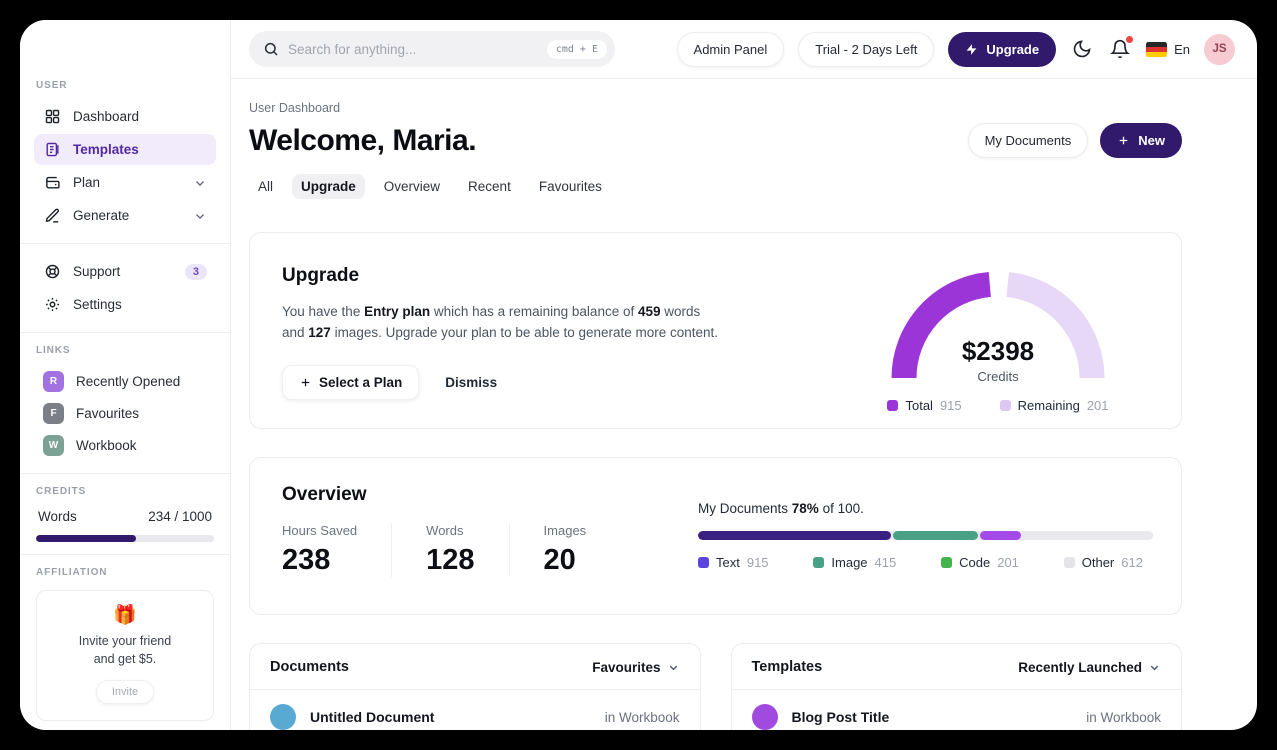 The height and width of the screenshot is (750, 1277). Describe the element at coordinates (86, 538) in the screenshot. I see `credits-progress-fill` at that location.